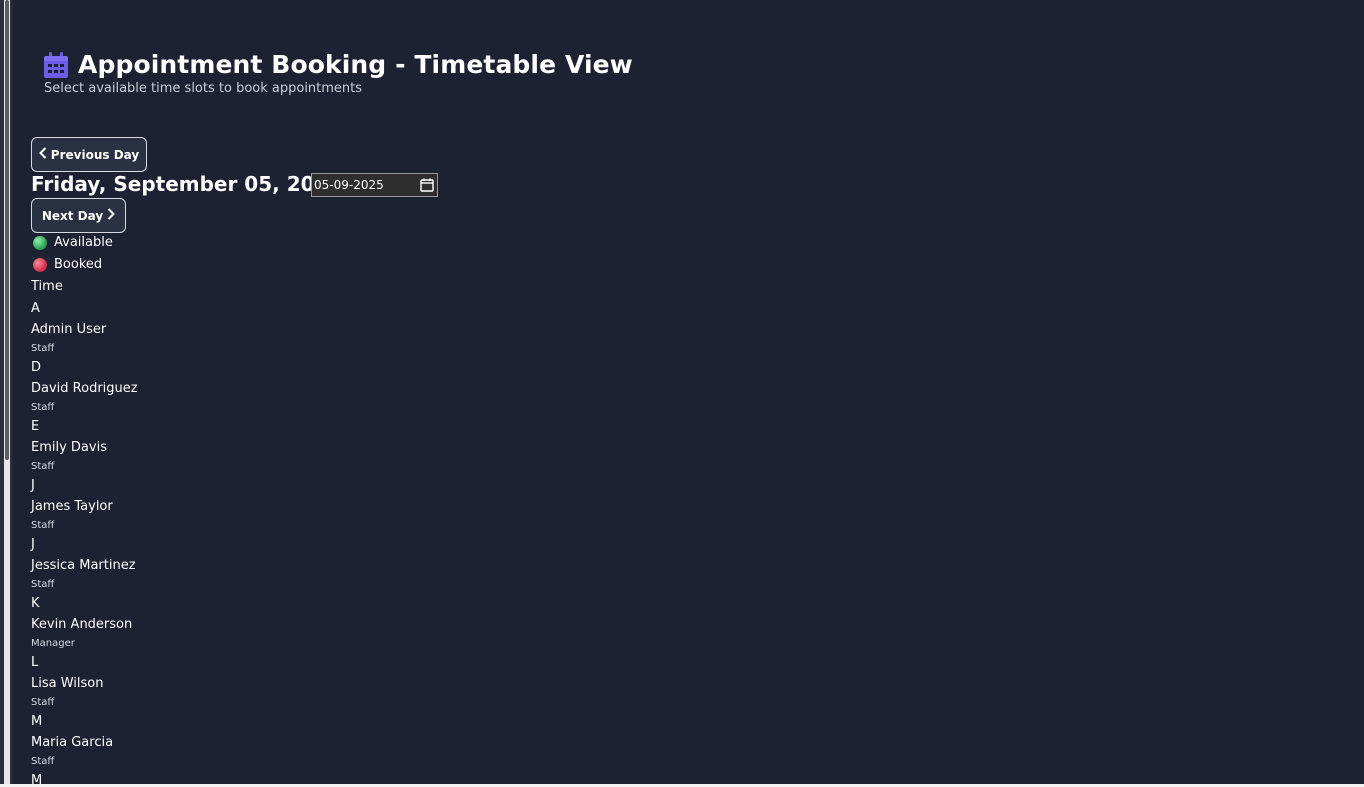  What do you see at coordinates (35, 603) in the screenshot?
I see `staff-avatar-initial: K` at bounding box center [35, 603].